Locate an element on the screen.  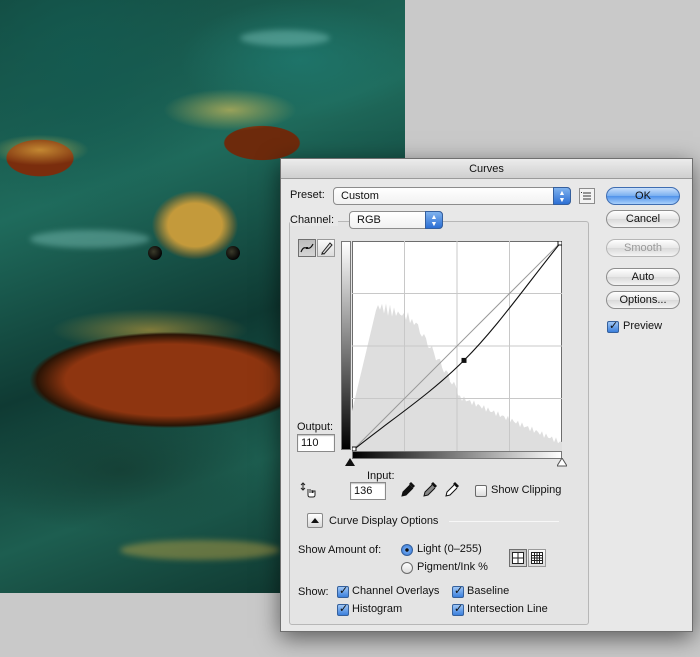
show-amount-label: Show Amount of: is located at coordinates (340, 550).